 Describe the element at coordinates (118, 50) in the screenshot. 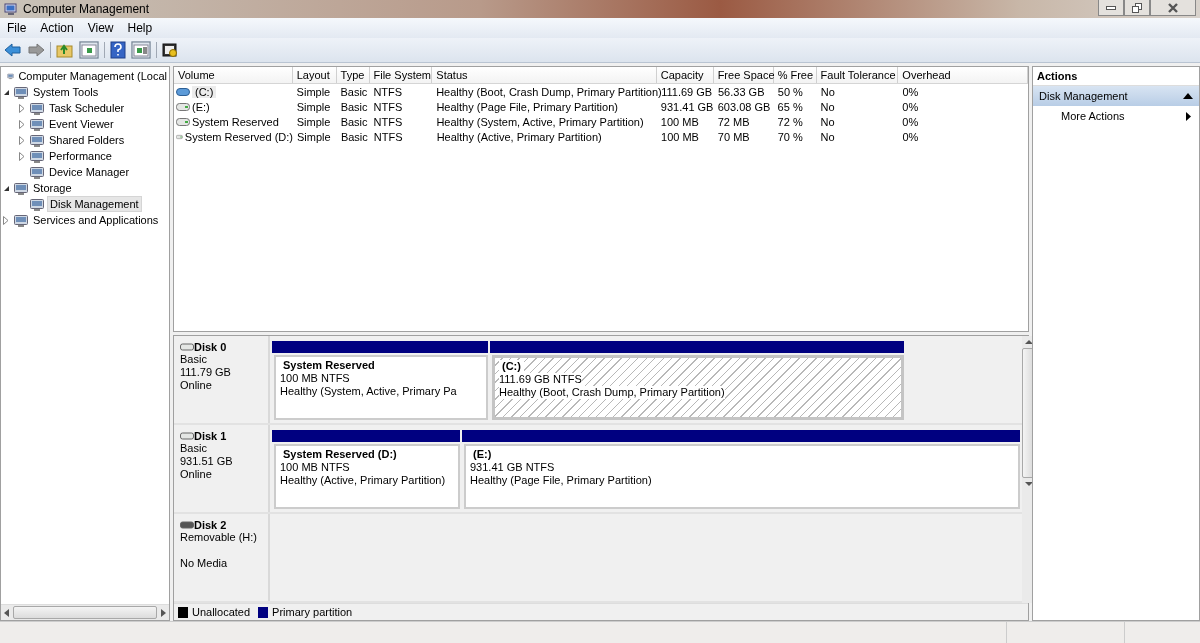

I see `help-icon` at that location.